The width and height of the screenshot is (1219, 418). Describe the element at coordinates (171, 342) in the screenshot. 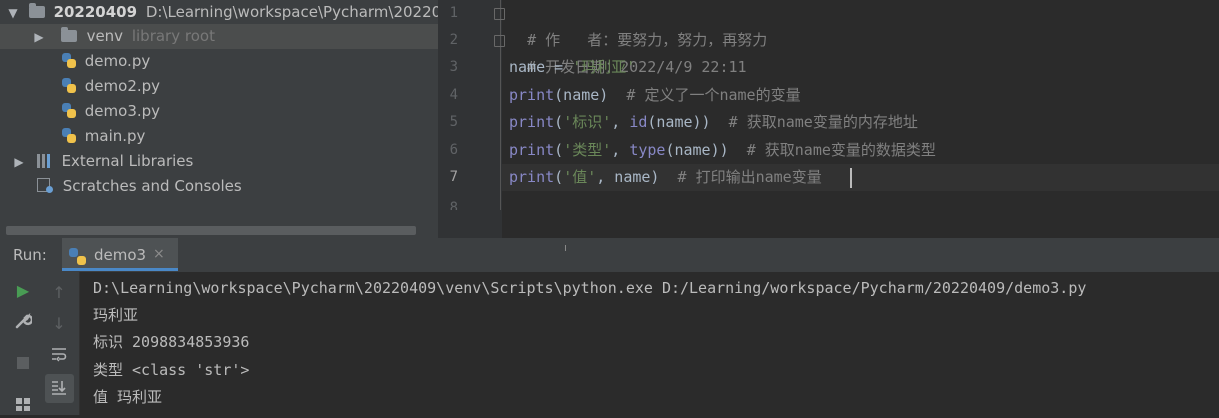

I see `console-line: 标识 2098834853936` at that location.